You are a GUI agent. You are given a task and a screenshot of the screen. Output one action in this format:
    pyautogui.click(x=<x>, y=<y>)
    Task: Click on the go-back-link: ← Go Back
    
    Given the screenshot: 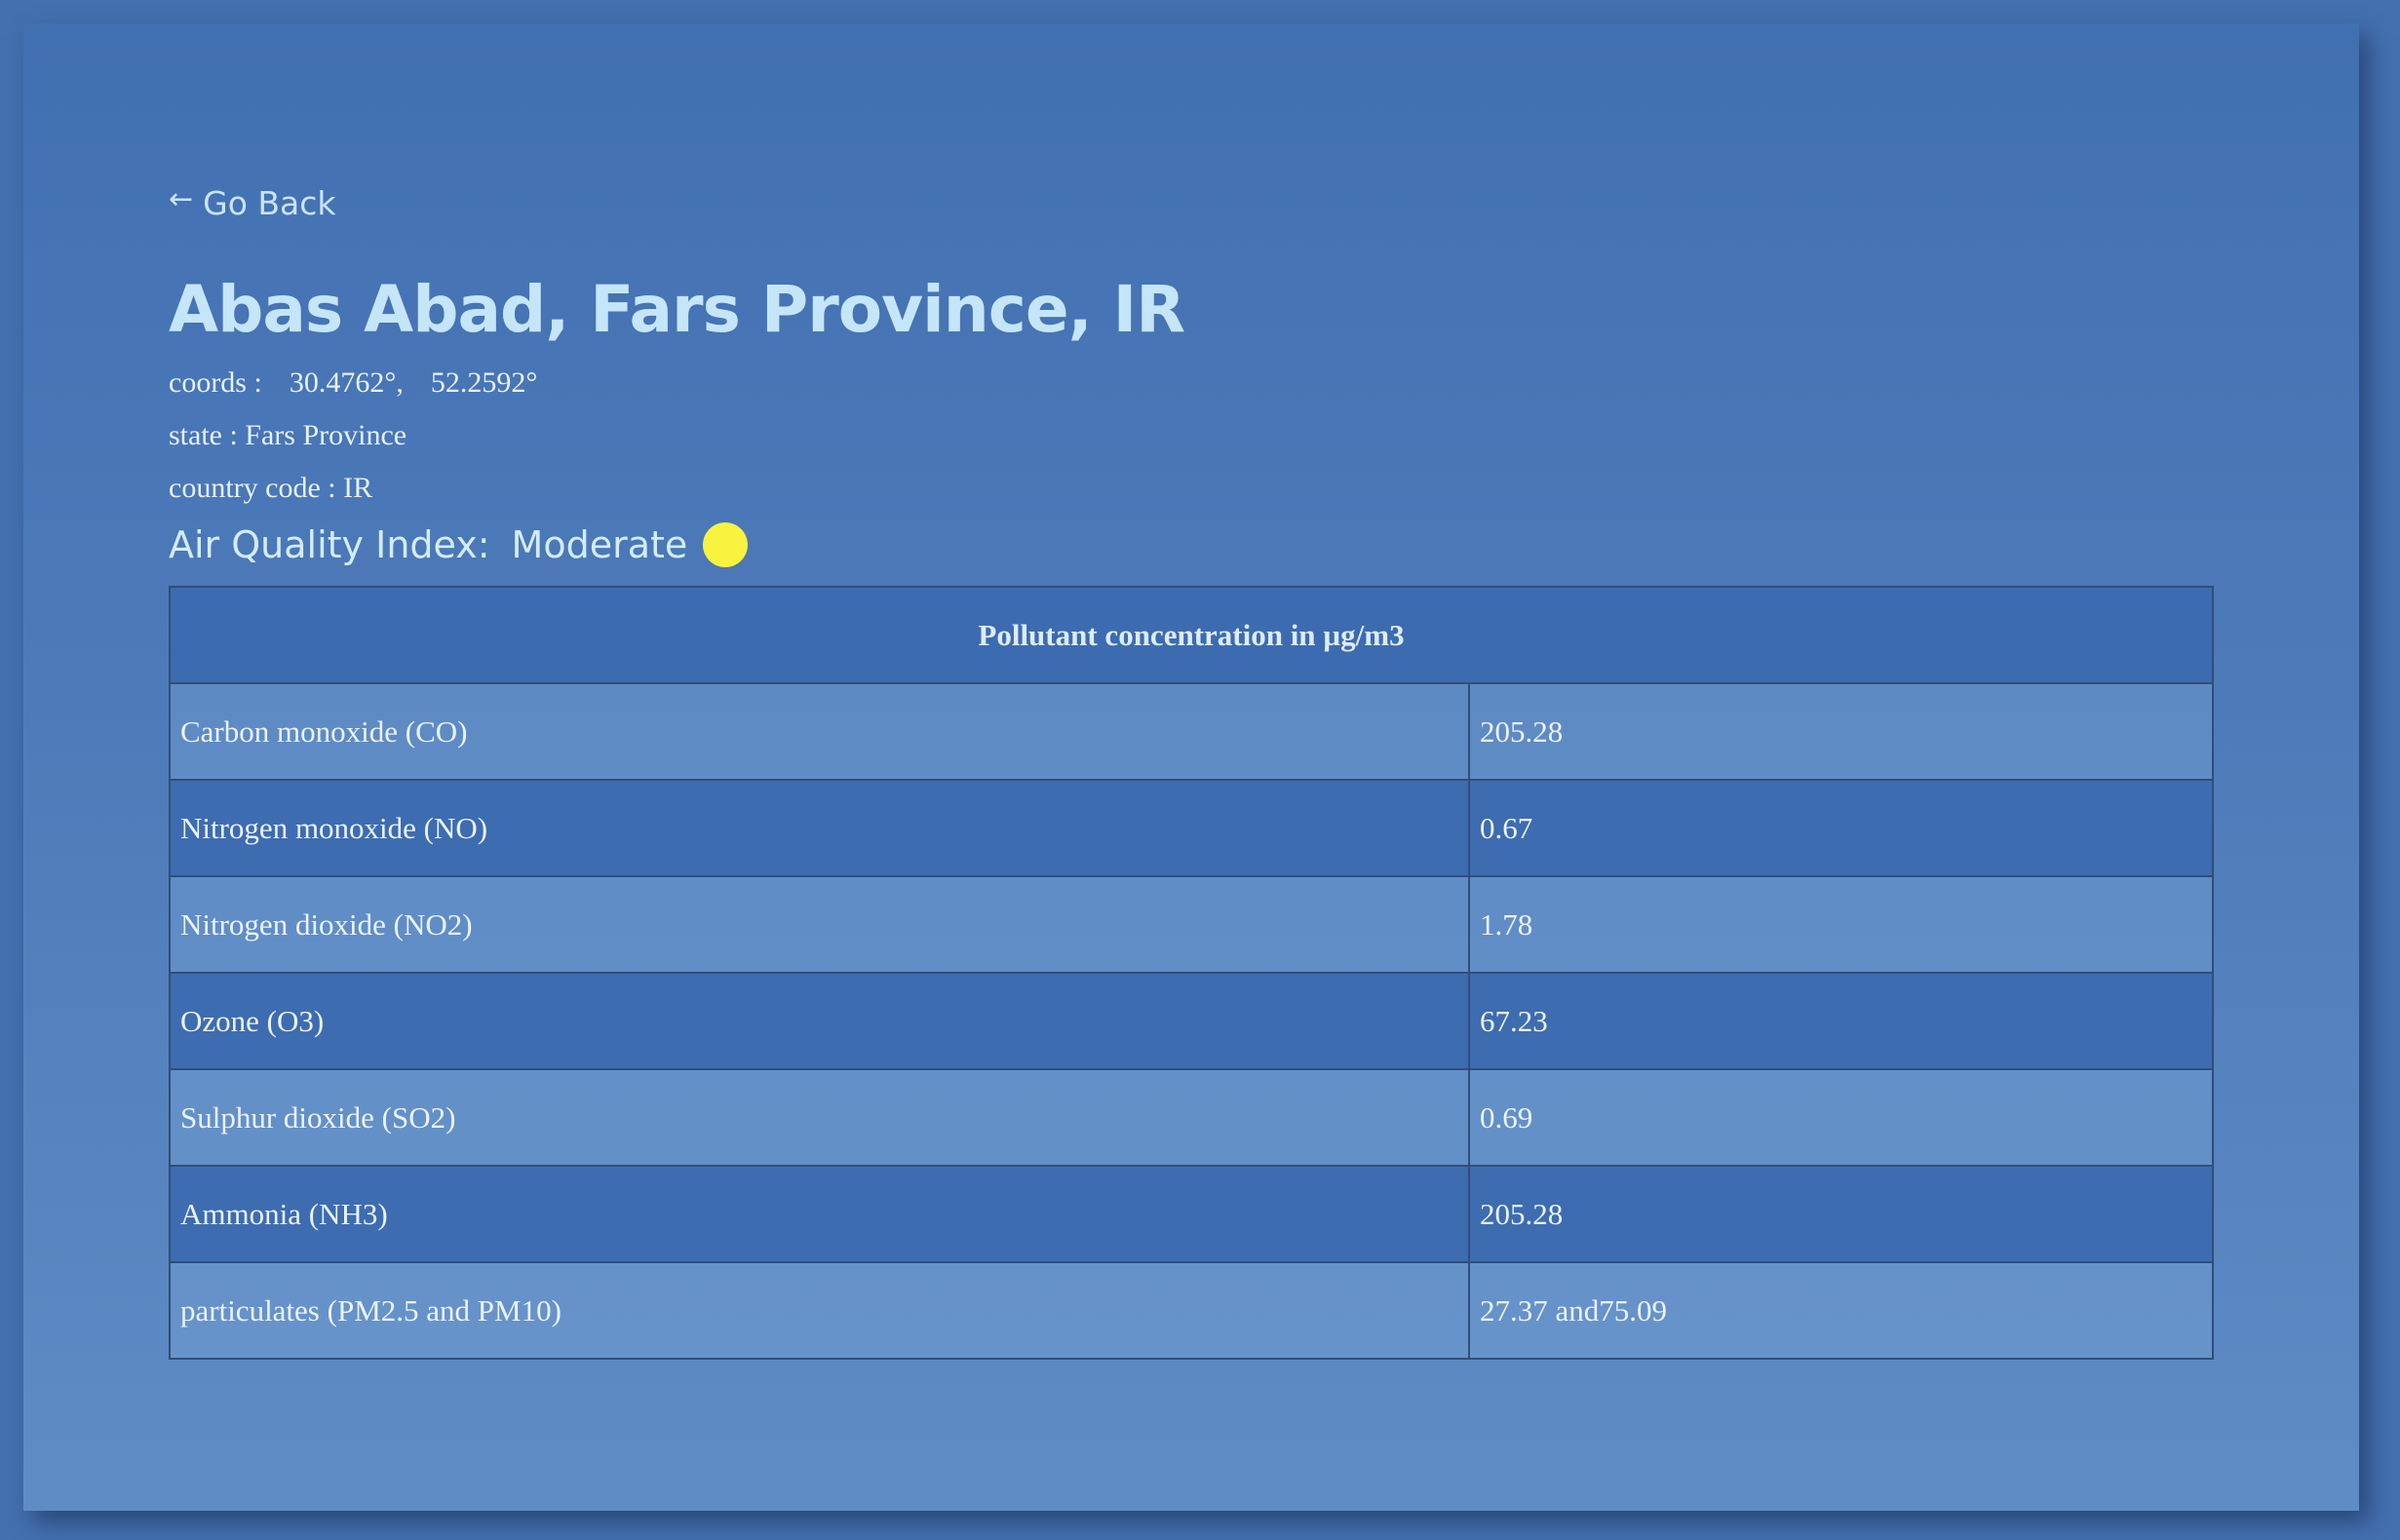 What is the action you would take?
    pyautogui.click(x=253, y=202)
    